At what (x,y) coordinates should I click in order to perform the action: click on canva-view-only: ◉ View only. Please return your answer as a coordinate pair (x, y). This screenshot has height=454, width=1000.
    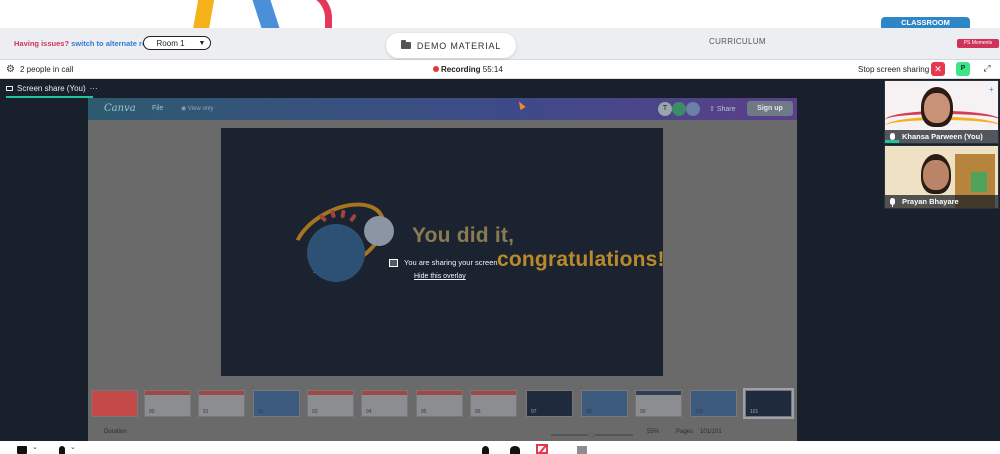
    Looking at the image, I should click on (197, 108).